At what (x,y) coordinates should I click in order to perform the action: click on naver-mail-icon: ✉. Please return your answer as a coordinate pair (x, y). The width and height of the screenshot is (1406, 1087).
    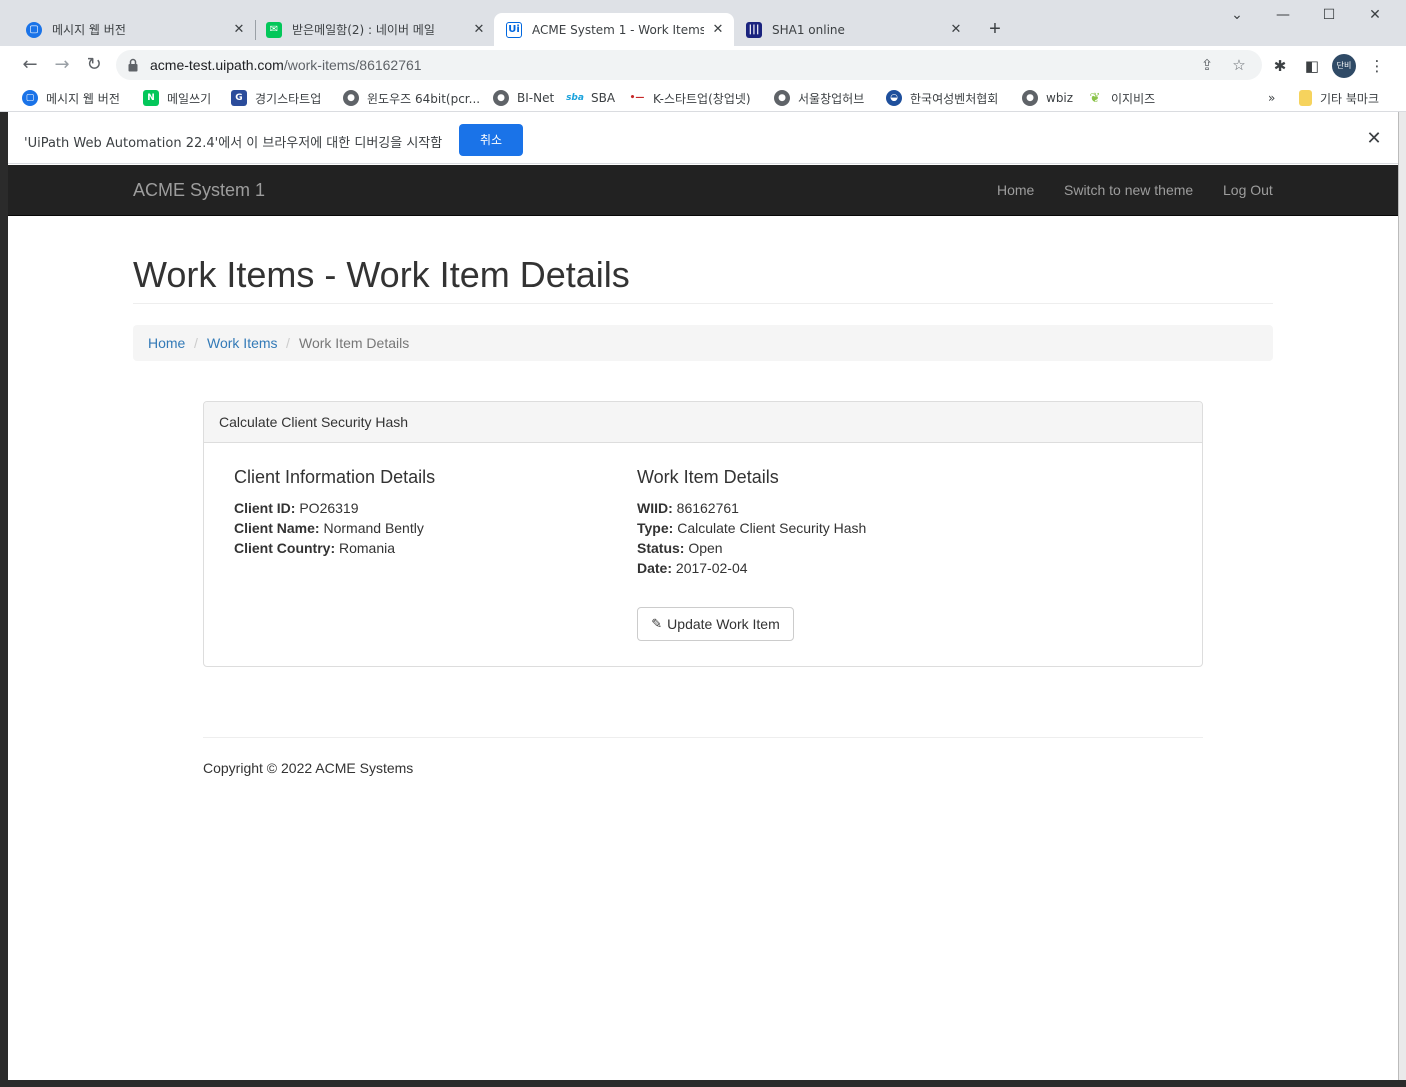
    Looking at the image, I should click on (274, 29).